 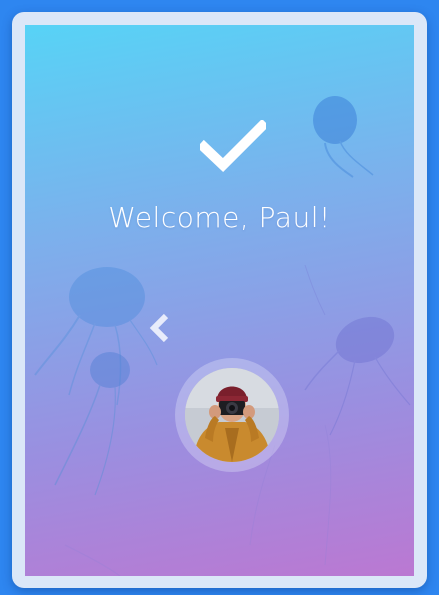 What do you see at coordinates (233, 145) in the screenshot?
I see `checkmark-icon` at bounding box center [233, 145].